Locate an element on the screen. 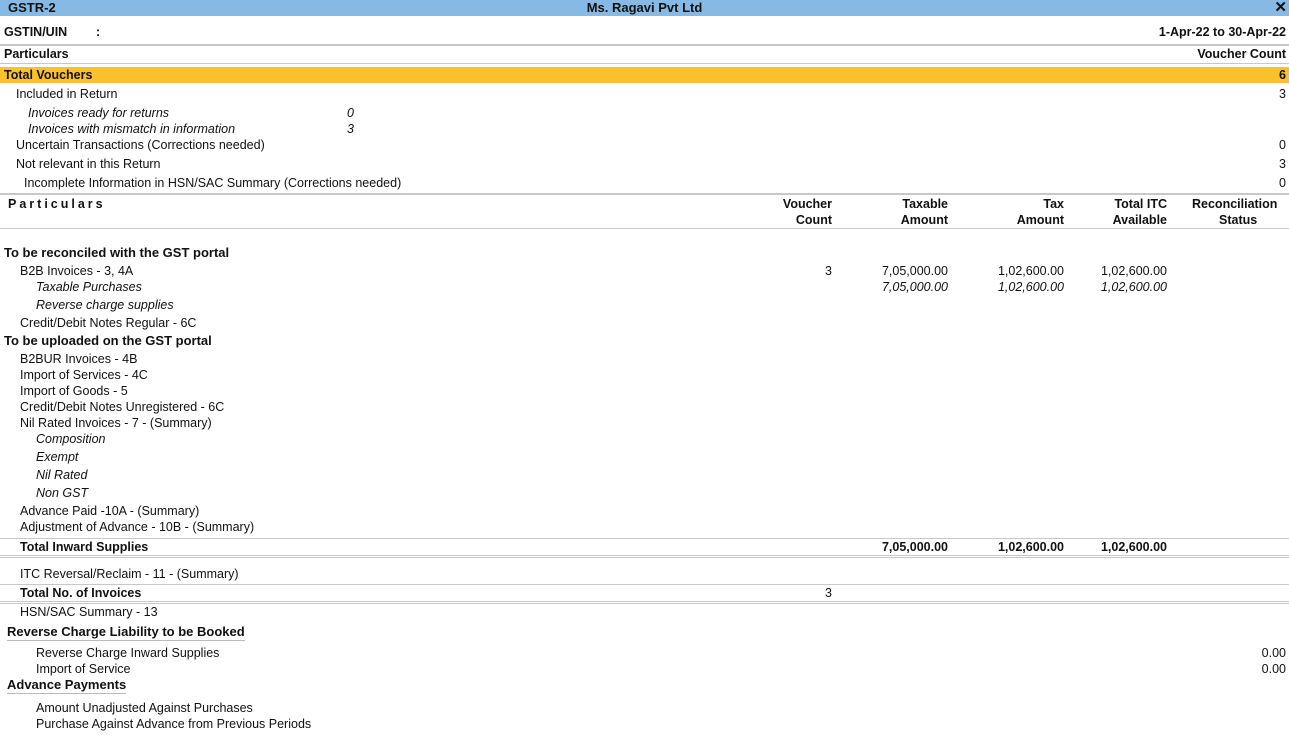 Image resolution: width=1289 pixels, height=753 pixels. summary-col-voucher-count: Voucher Count is located at coordinates (1241, 54).